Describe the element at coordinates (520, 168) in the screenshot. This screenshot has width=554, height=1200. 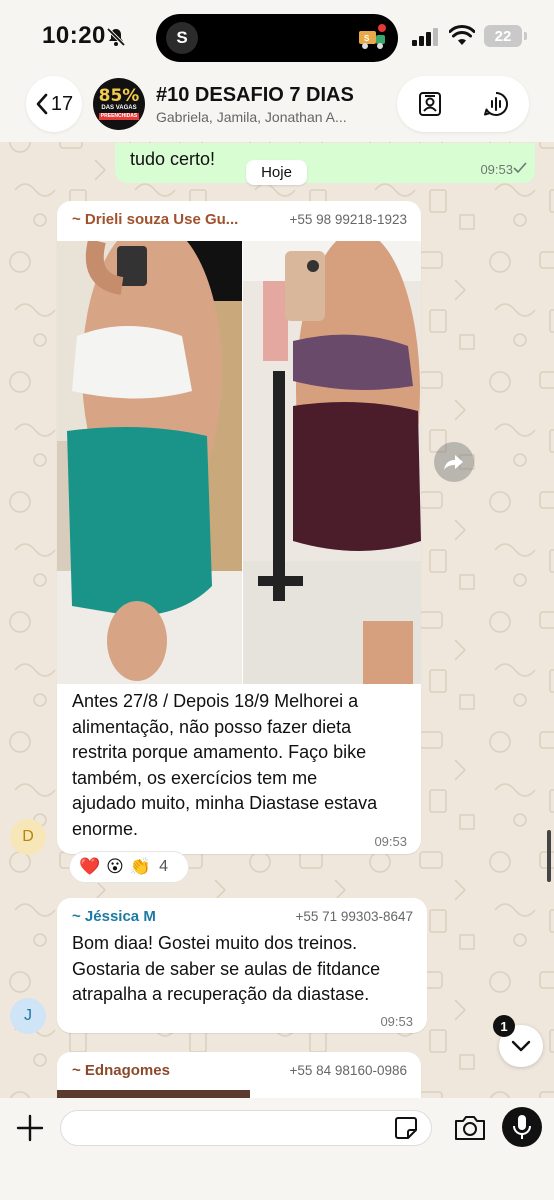
I see `sent-check-icon` at that location.